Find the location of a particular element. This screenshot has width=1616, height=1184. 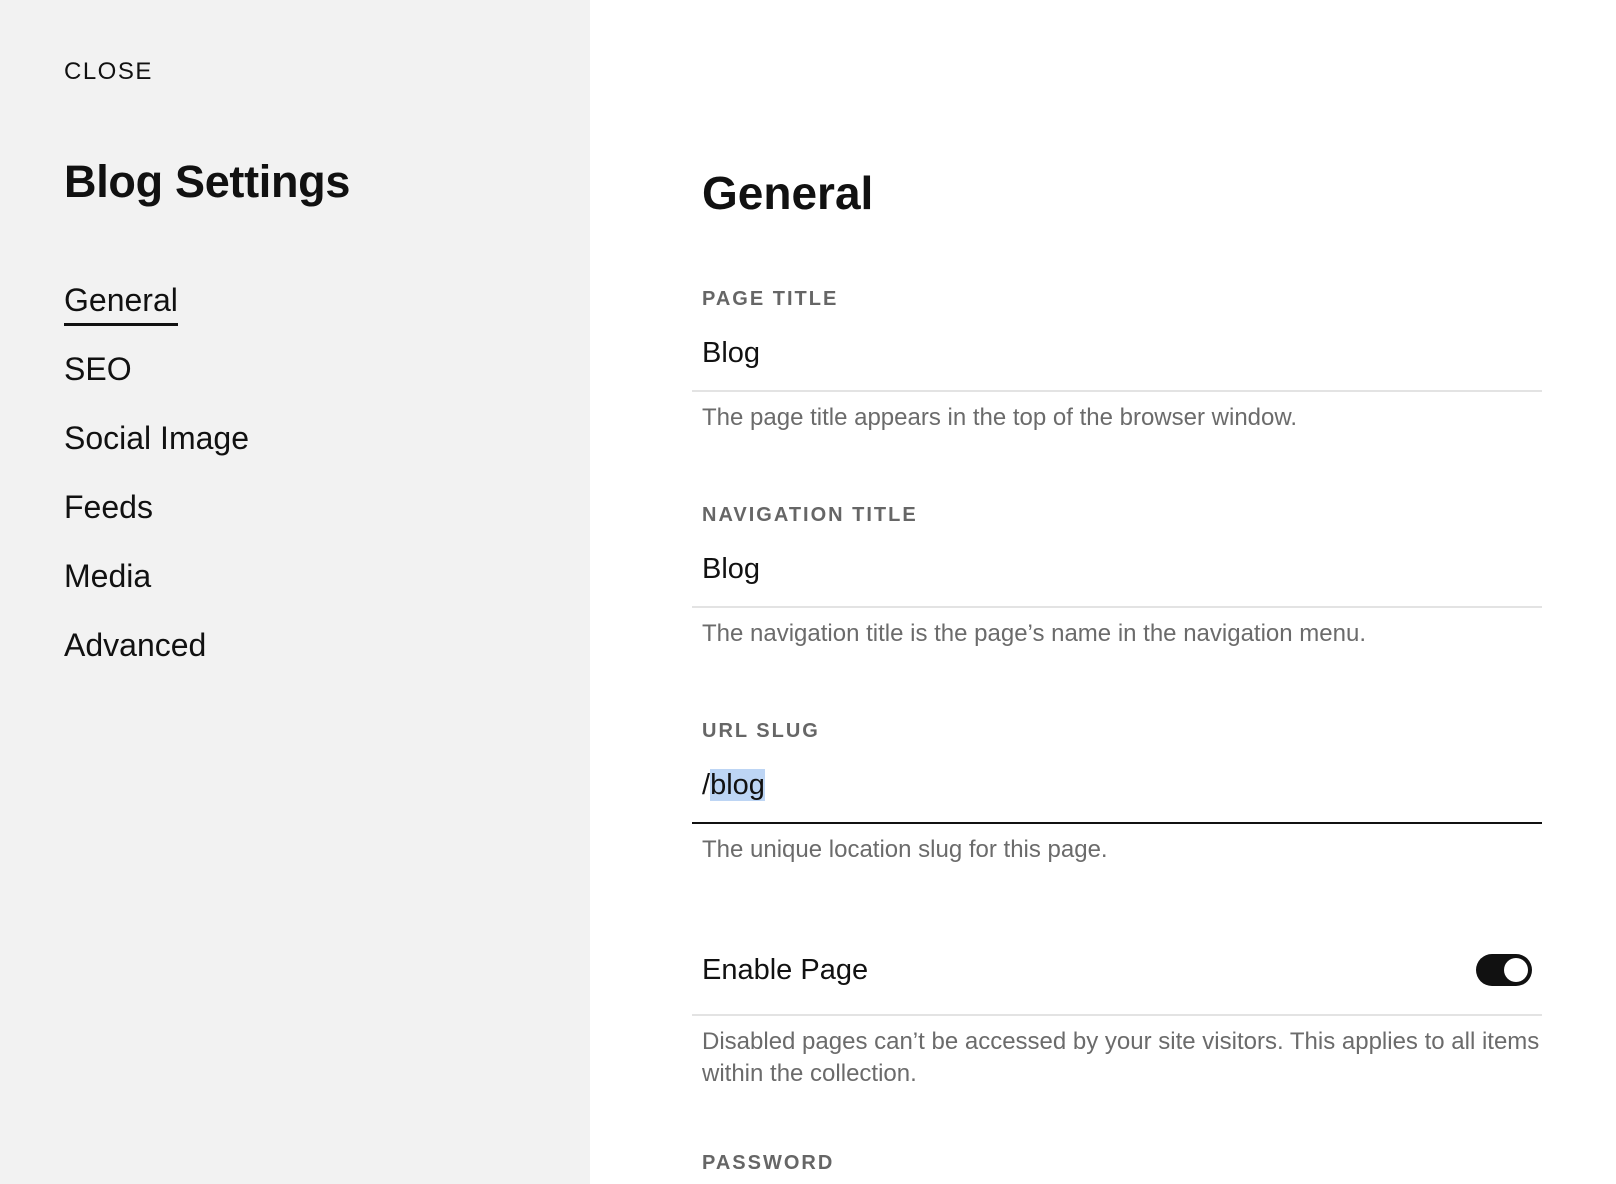

url-slug-input: /blog is located at coordinates (1117, 796).